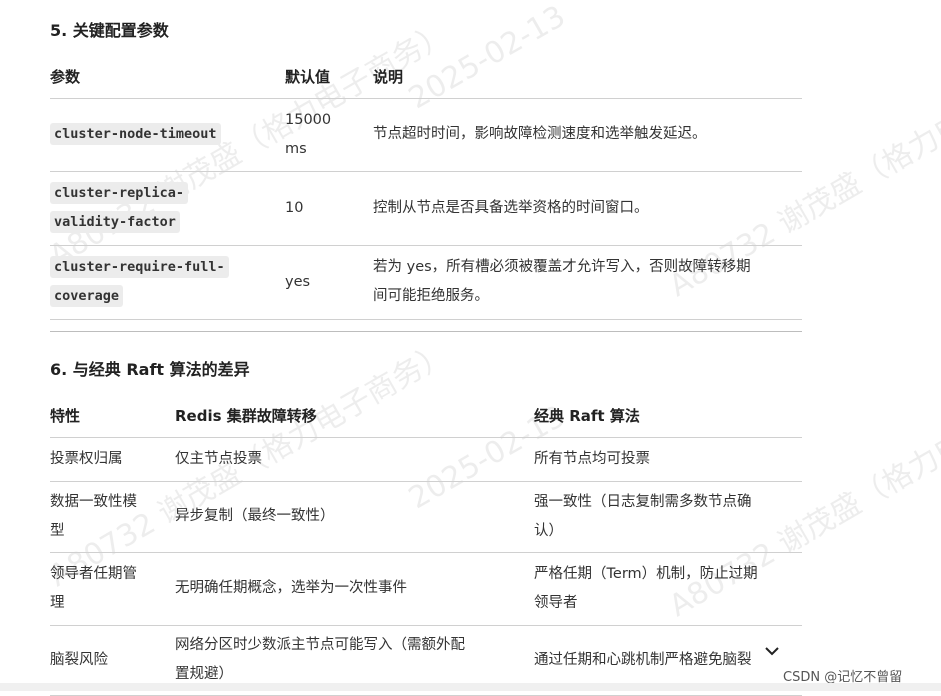  I want to click on raft-text: 严格任期（Term）机制，防止过期, so click(646, 573).